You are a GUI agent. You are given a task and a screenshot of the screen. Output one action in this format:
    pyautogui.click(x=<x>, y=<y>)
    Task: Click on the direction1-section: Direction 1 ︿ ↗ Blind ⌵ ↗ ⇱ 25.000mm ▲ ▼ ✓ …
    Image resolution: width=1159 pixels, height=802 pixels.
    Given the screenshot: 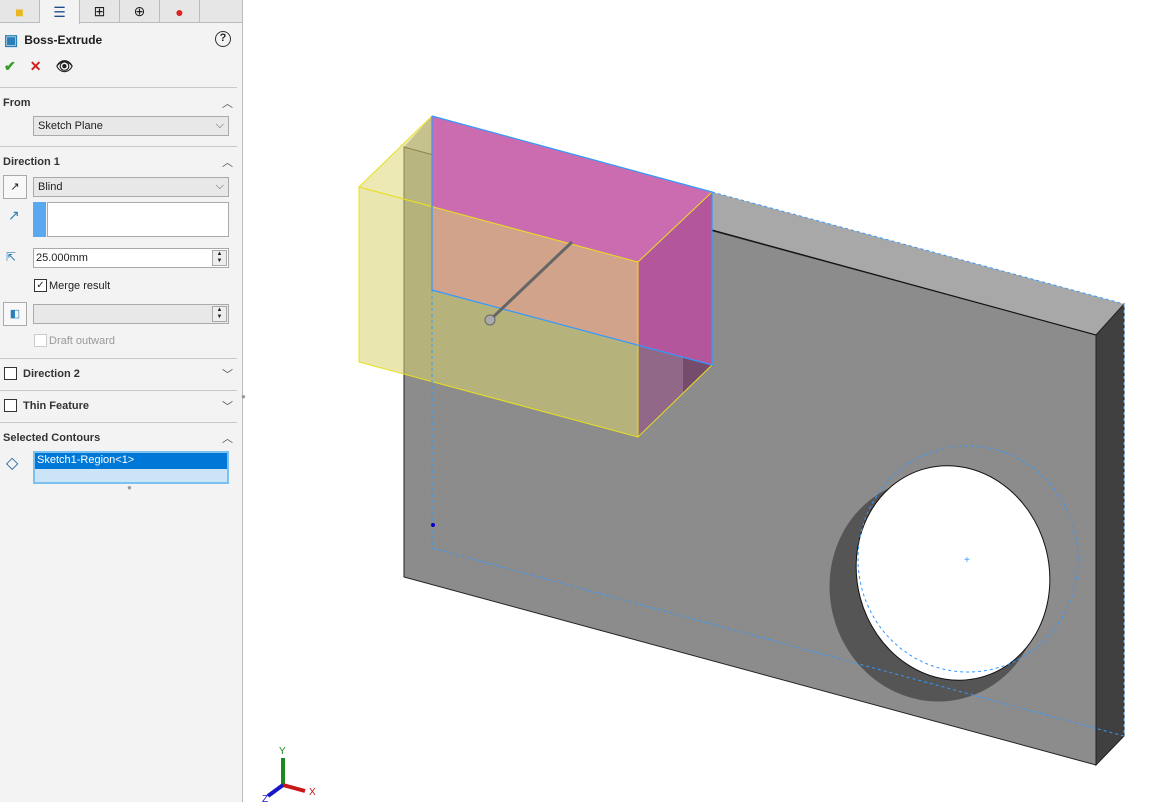 What is the action you would take?
    pyautogui.click(x=118, y=252)
    